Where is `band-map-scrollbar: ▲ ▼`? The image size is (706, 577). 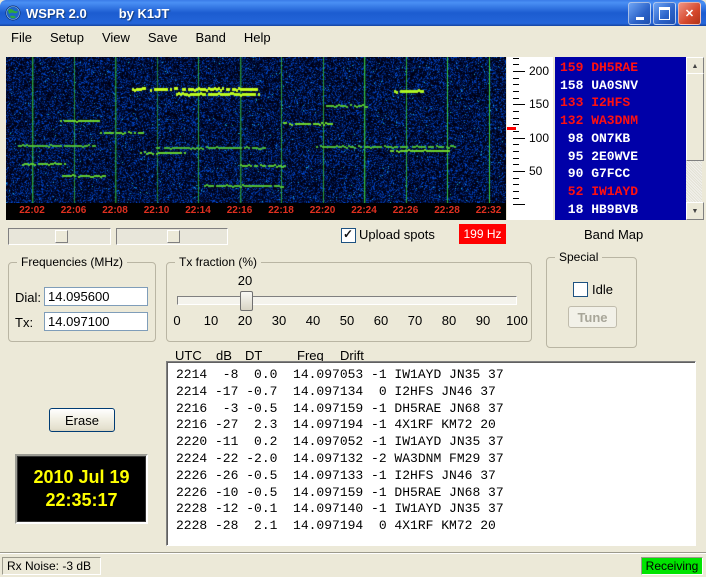
band-map-scrollbar: ▲ ▼ is located at coordinates (695, 138).